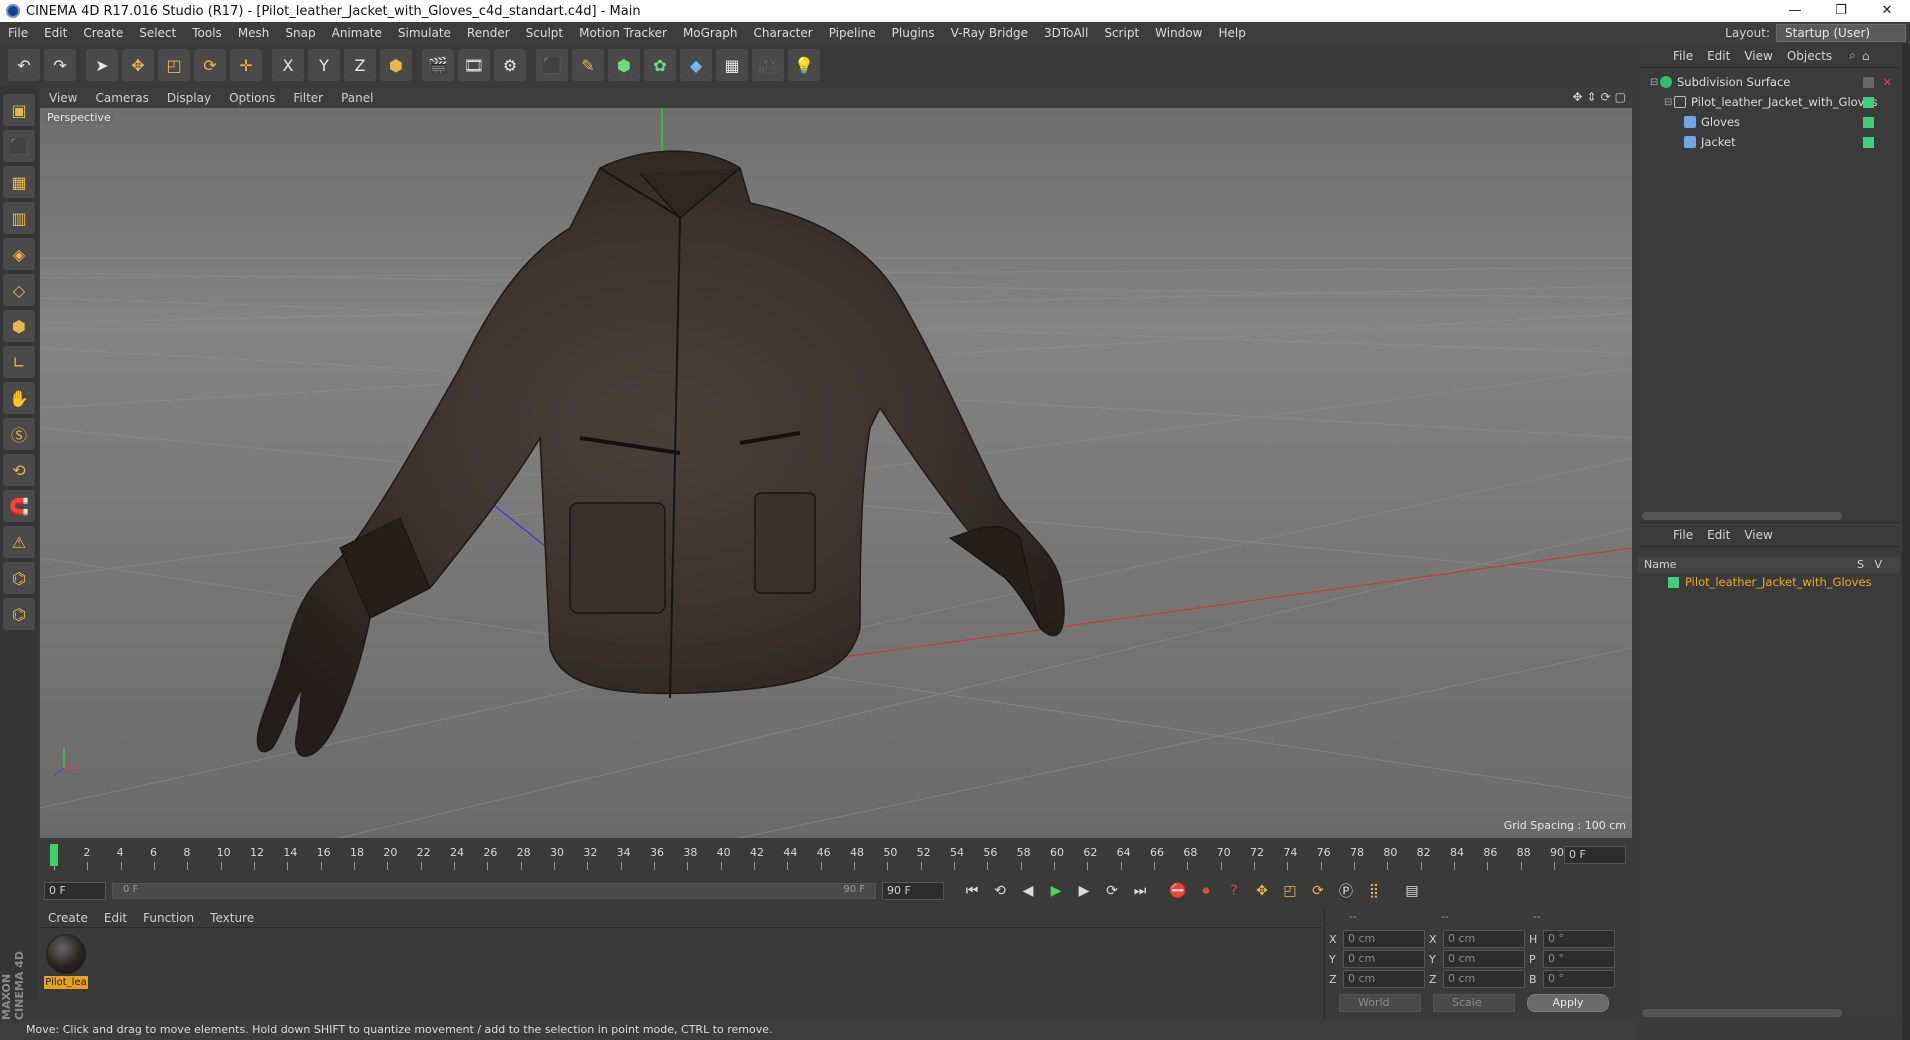  I want to click on menu-select: Select, so click(157, 33).